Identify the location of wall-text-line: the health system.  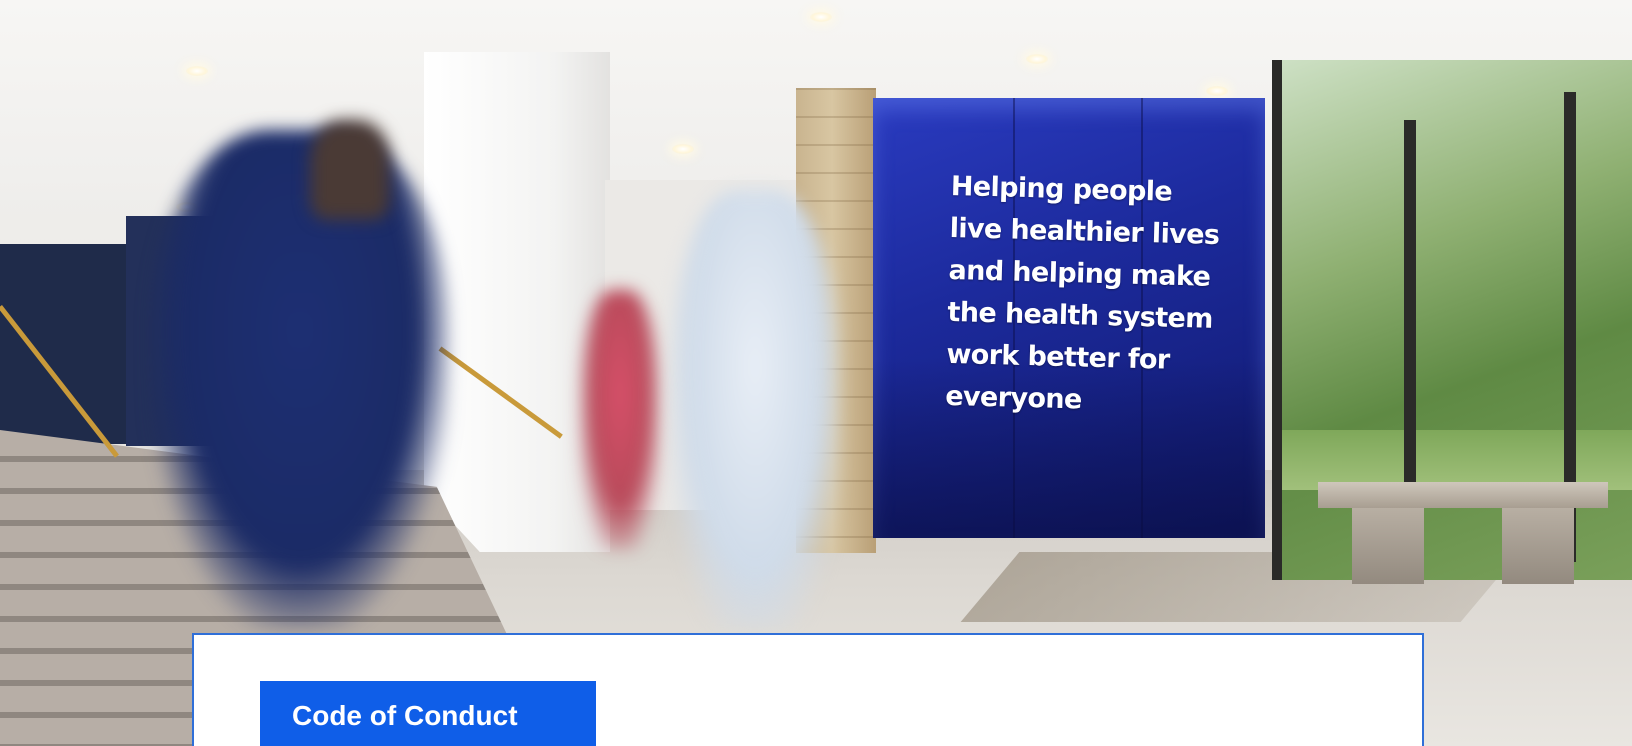
(1080, 315).